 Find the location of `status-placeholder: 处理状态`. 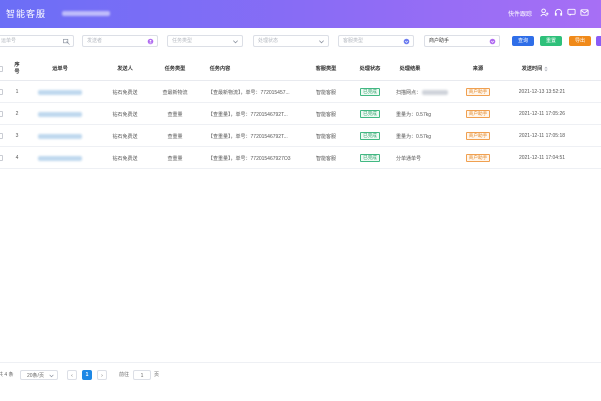

status-placeholder: 处理状态 is located at coordinates (268, 41).